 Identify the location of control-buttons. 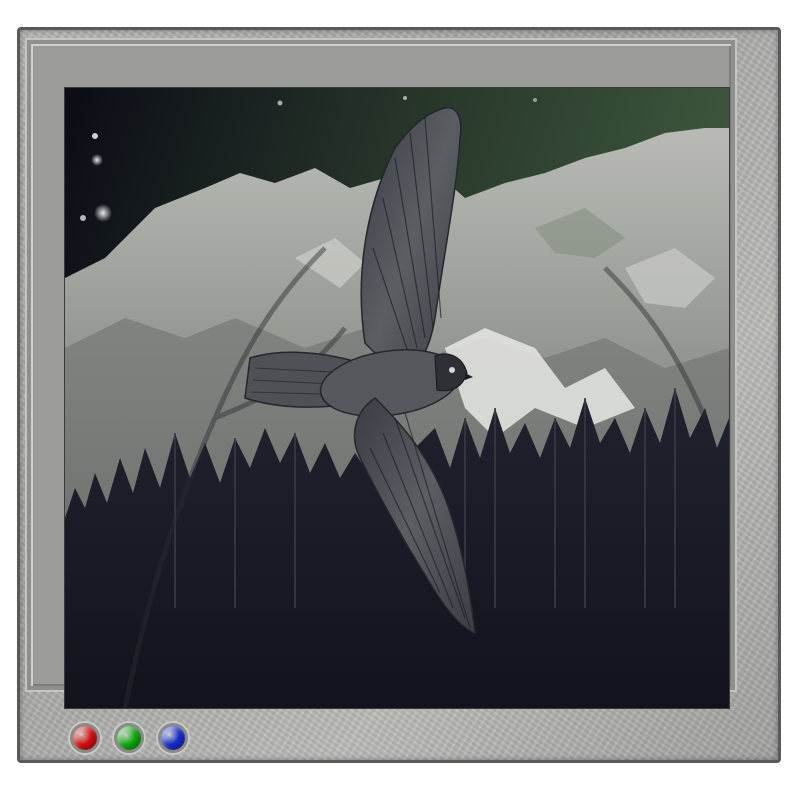
(129, 738).